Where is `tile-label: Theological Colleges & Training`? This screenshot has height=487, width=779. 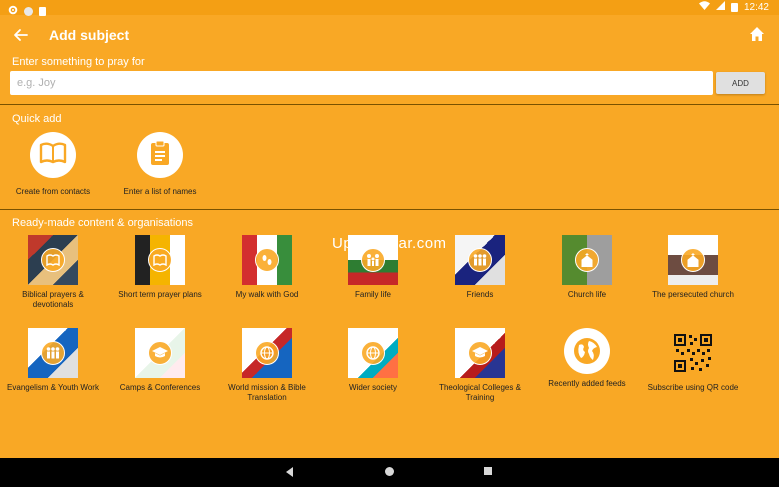
tile-label: Theological Colleges & Training is located at coordinates (480, 392).